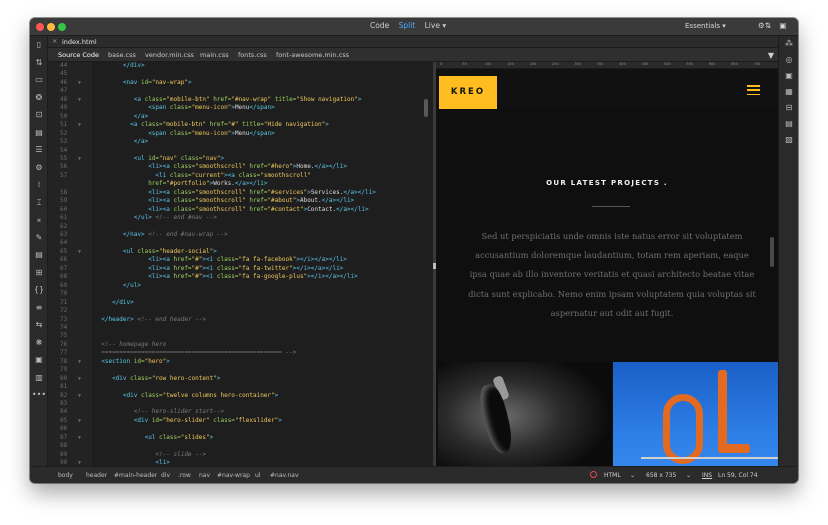 This screenshot has height=525, width=828. Describe the element at coordinates (707, 475) in the screenshot. I see `insert-mode-toggle: INS` at that location.